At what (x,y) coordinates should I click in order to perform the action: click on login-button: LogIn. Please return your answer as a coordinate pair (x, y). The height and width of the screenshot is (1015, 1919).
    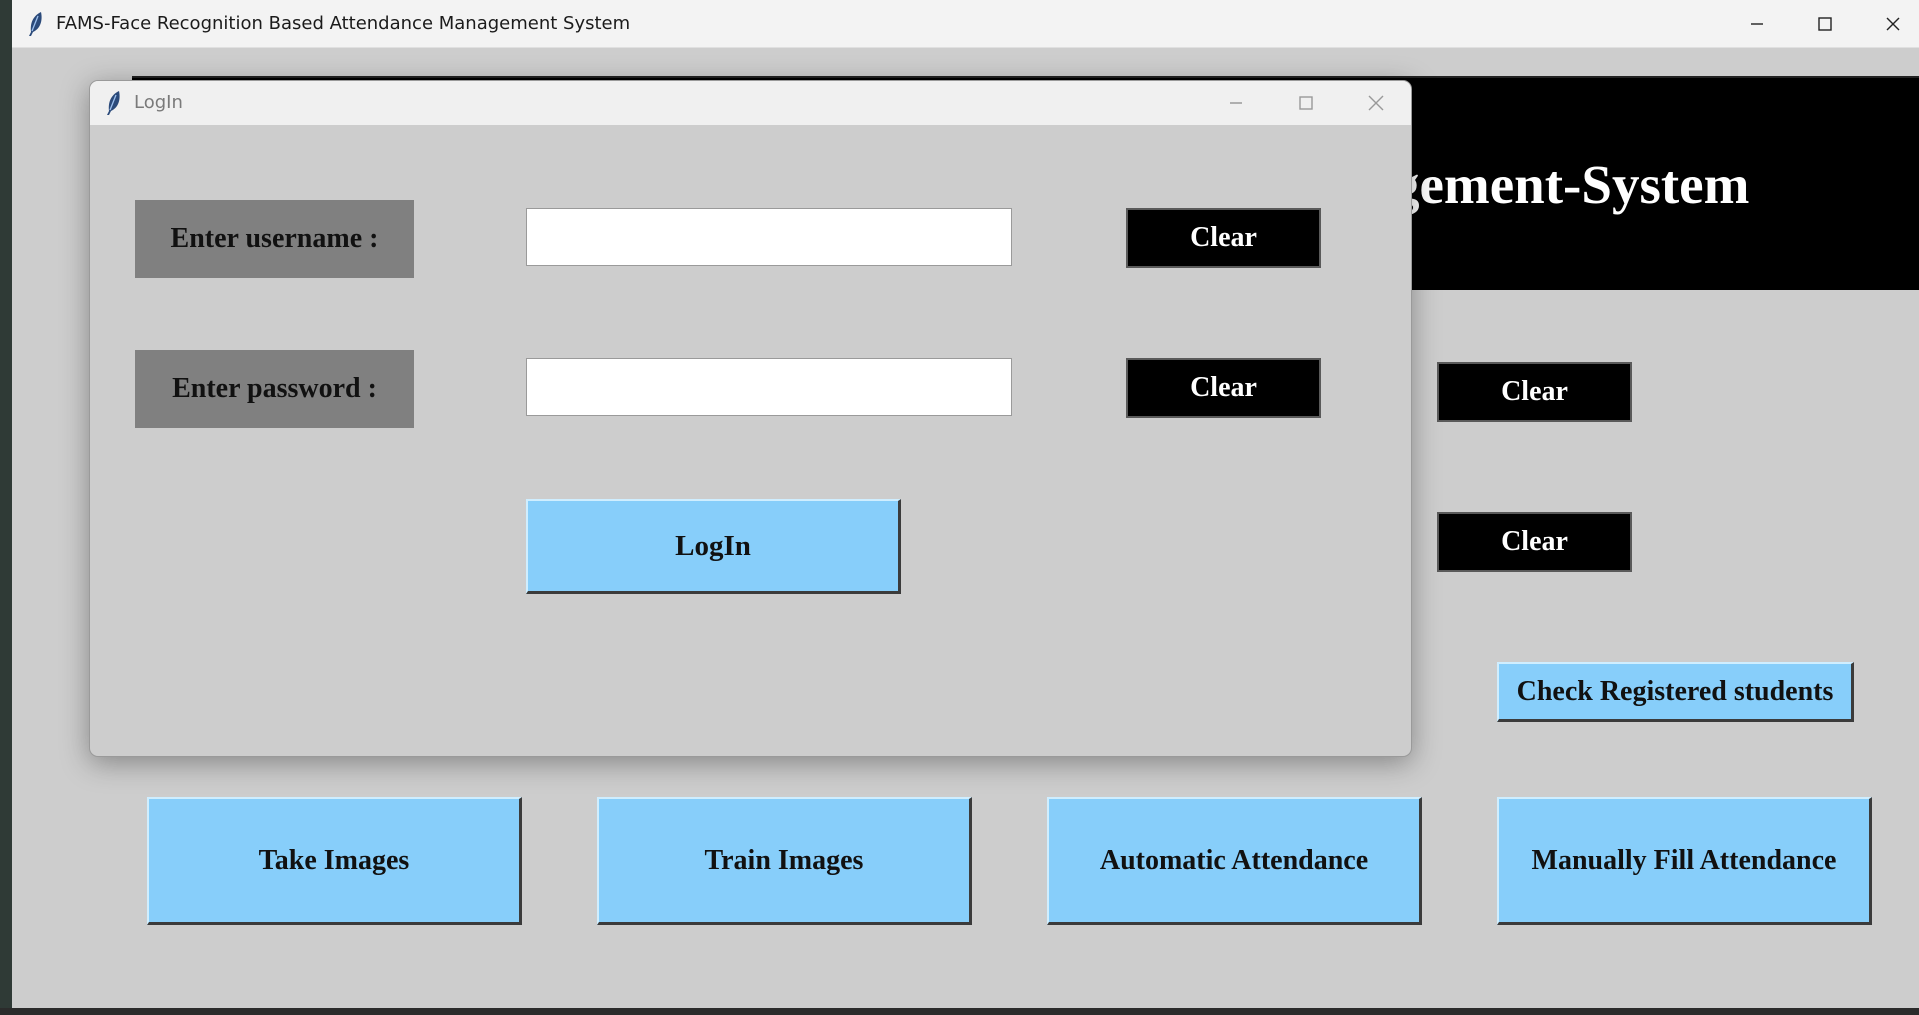
    Looking at the image, I should click on (713, 546).